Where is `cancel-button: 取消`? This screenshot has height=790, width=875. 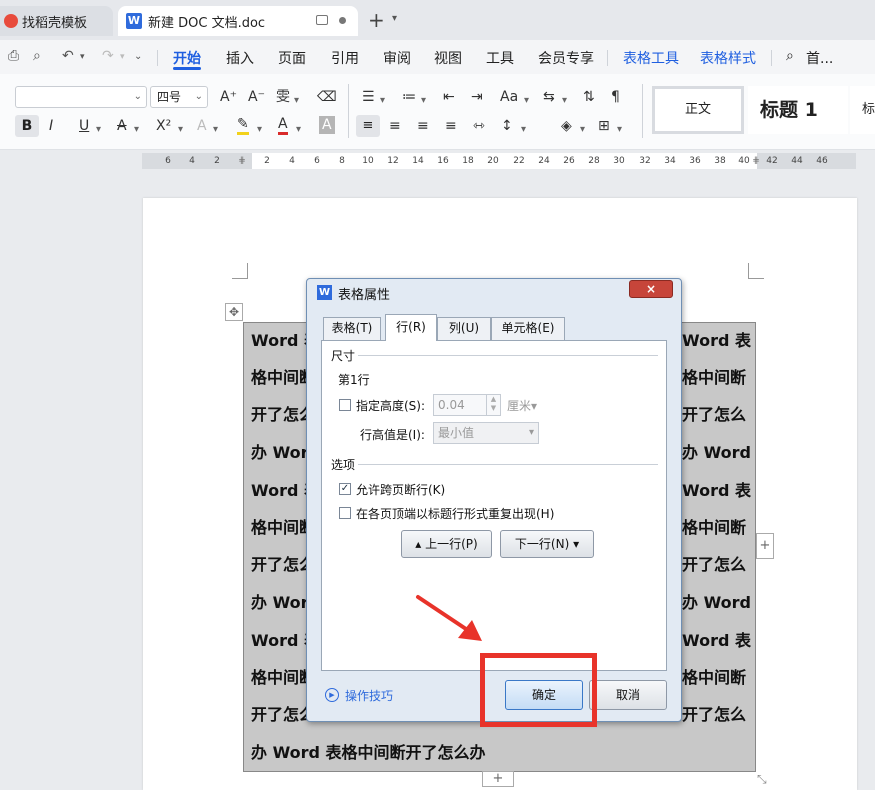
cancel-button: 取消 is located at coordinates (628, 695).